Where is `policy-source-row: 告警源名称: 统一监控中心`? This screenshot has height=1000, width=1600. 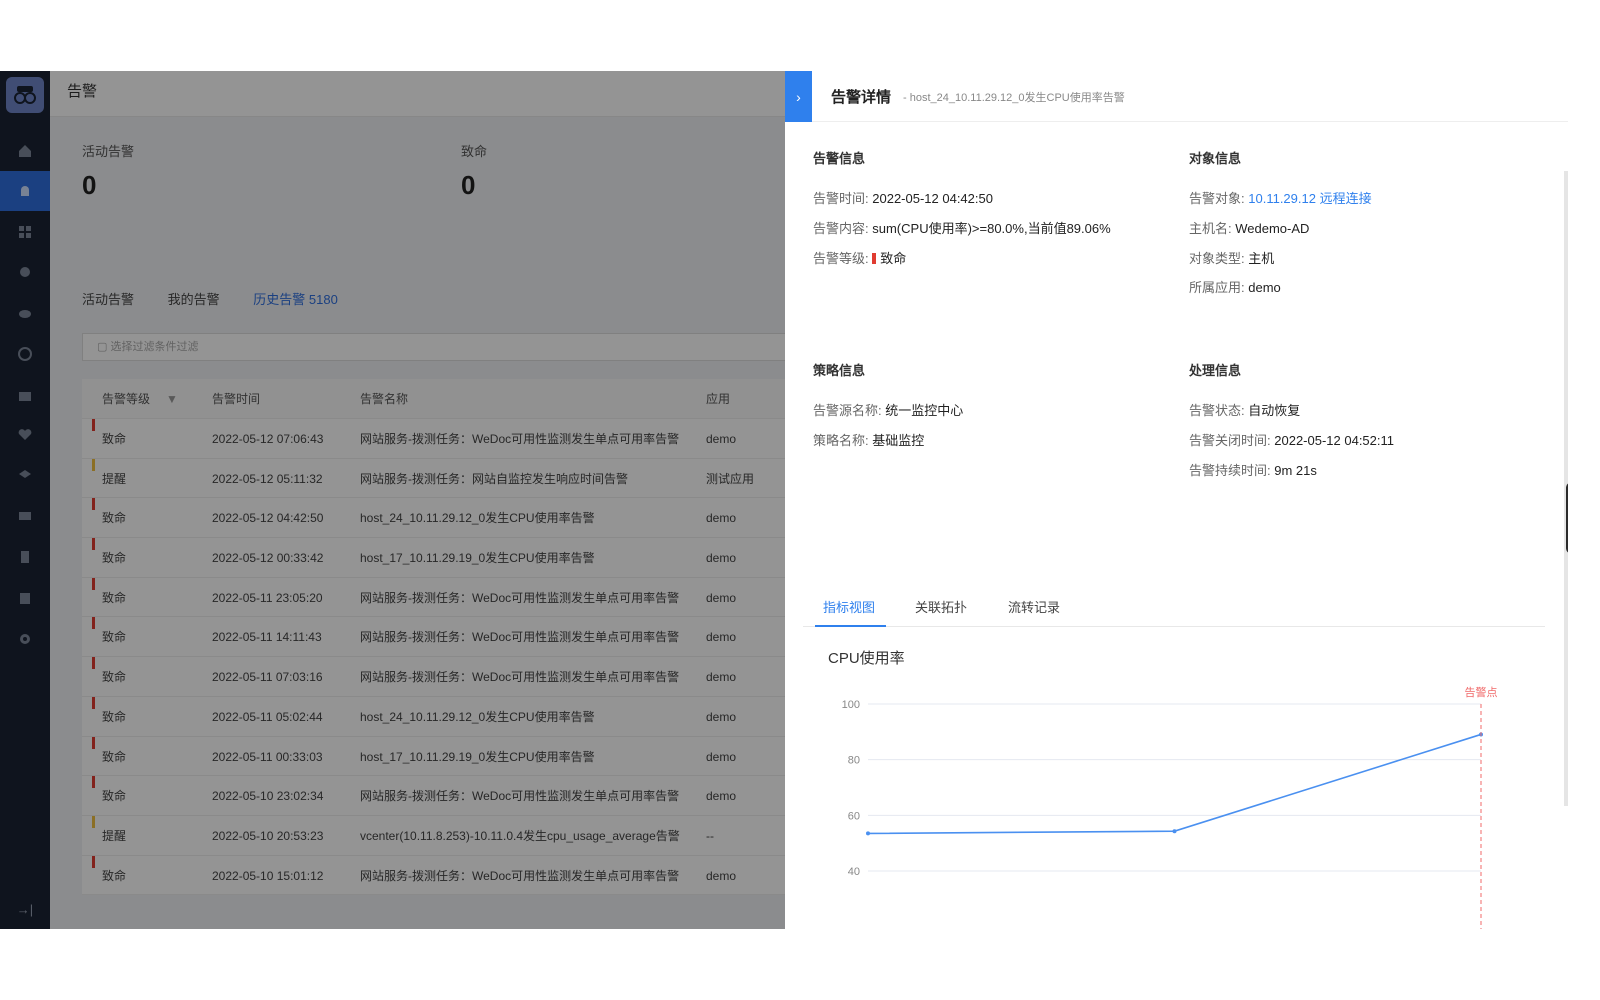
policy-source-row: 告警源名称: 统一监控中心 is located at coordinates (888, 409).